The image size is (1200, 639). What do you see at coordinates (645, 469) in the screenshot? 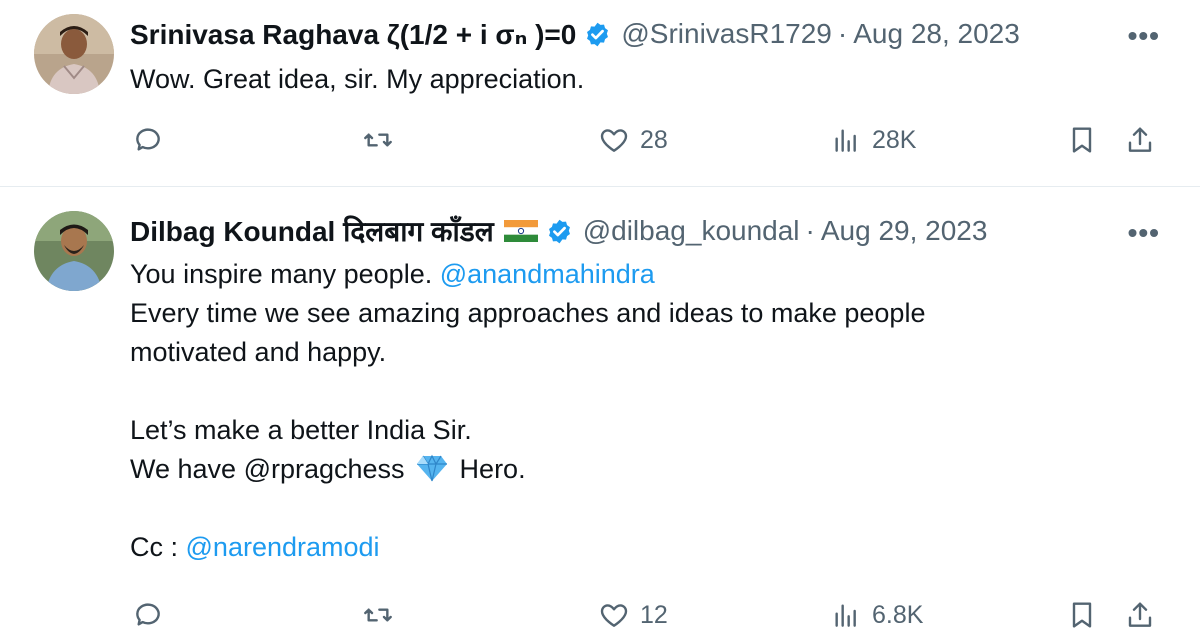
I see `tweet-line: We have @rpragchess Hero.` at bounding box center [645, 469].